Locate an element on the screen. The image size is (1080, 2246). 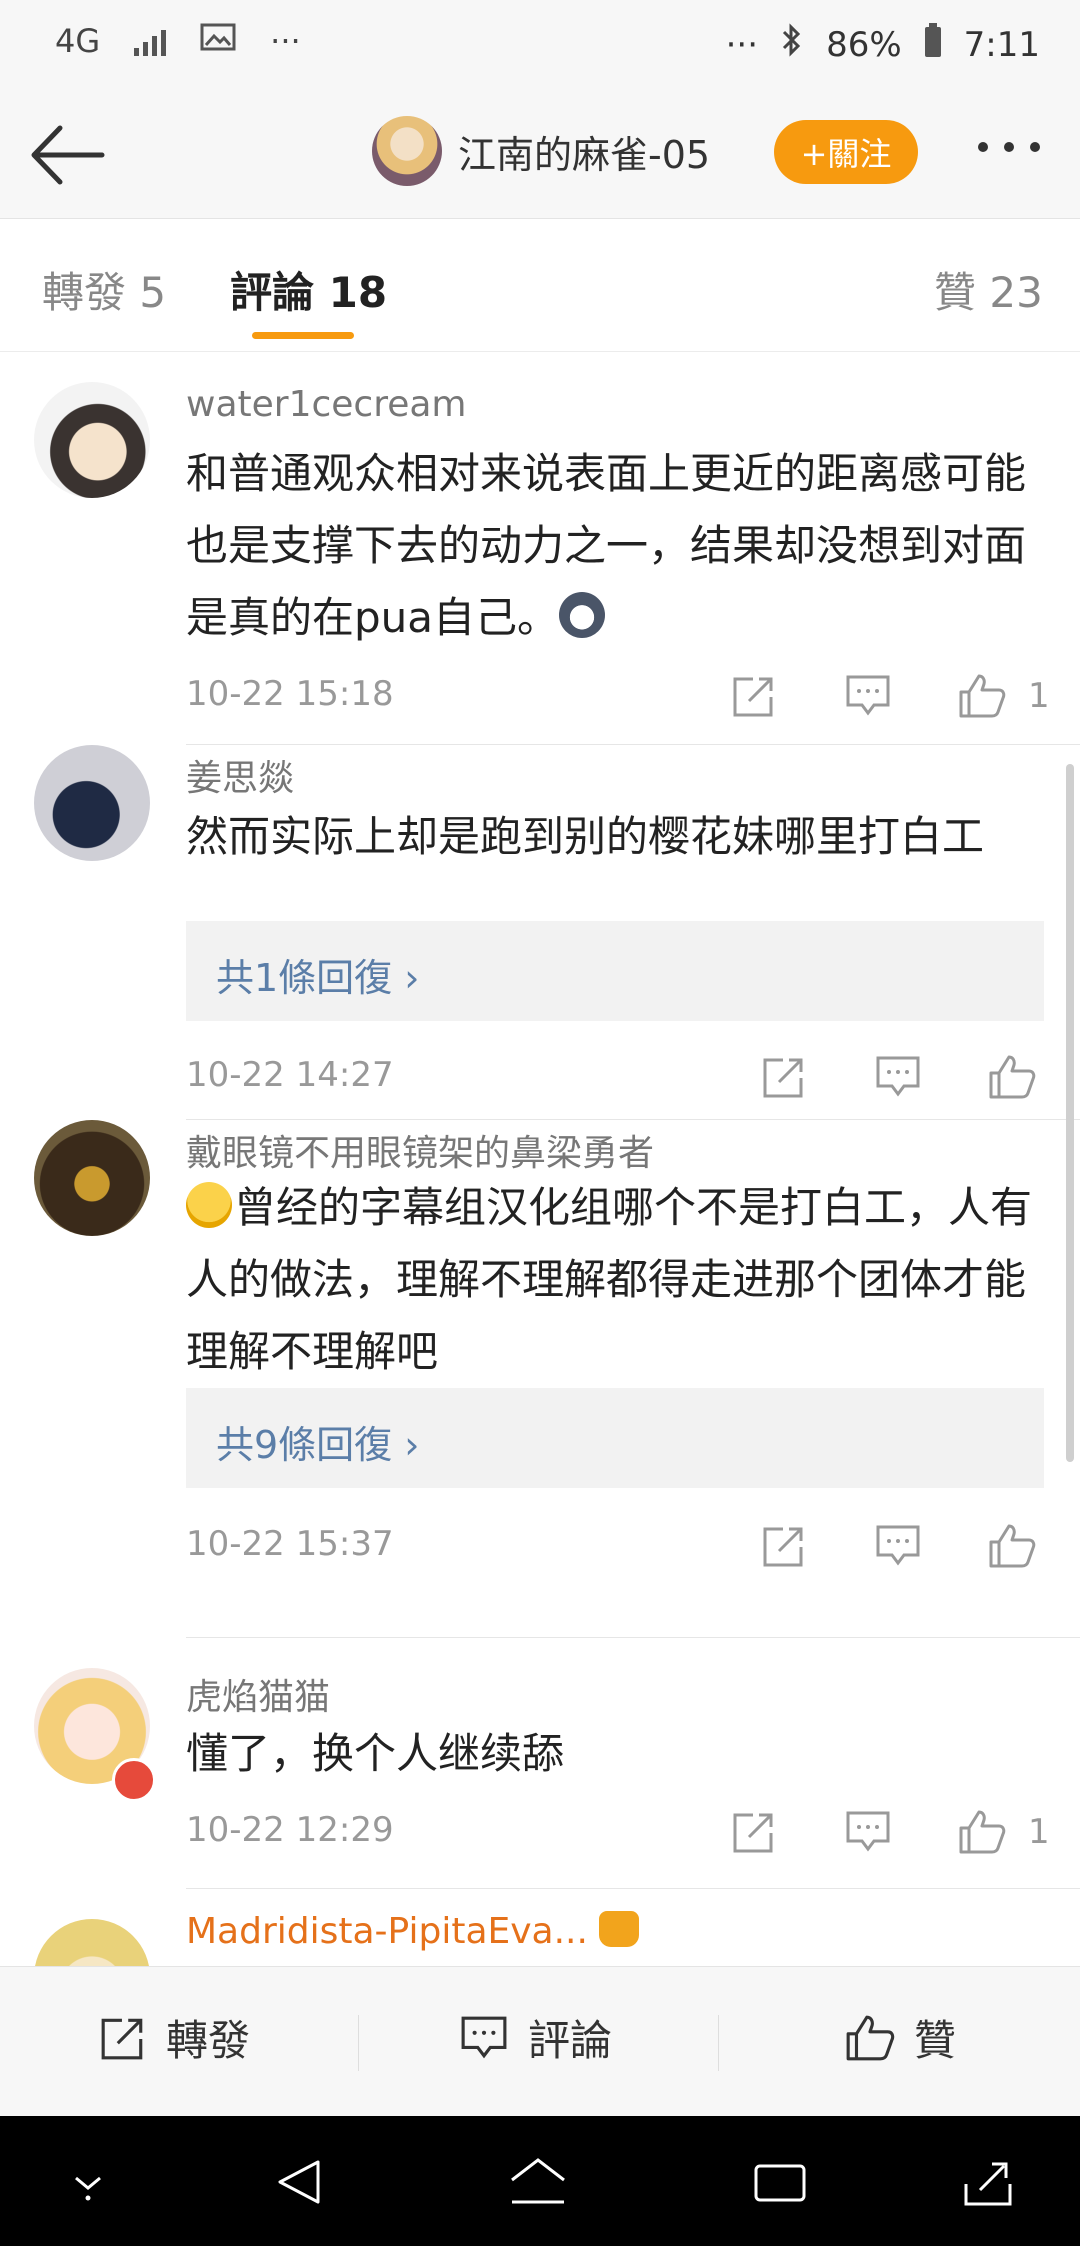
image-icon is located at coordinates (218, 41).